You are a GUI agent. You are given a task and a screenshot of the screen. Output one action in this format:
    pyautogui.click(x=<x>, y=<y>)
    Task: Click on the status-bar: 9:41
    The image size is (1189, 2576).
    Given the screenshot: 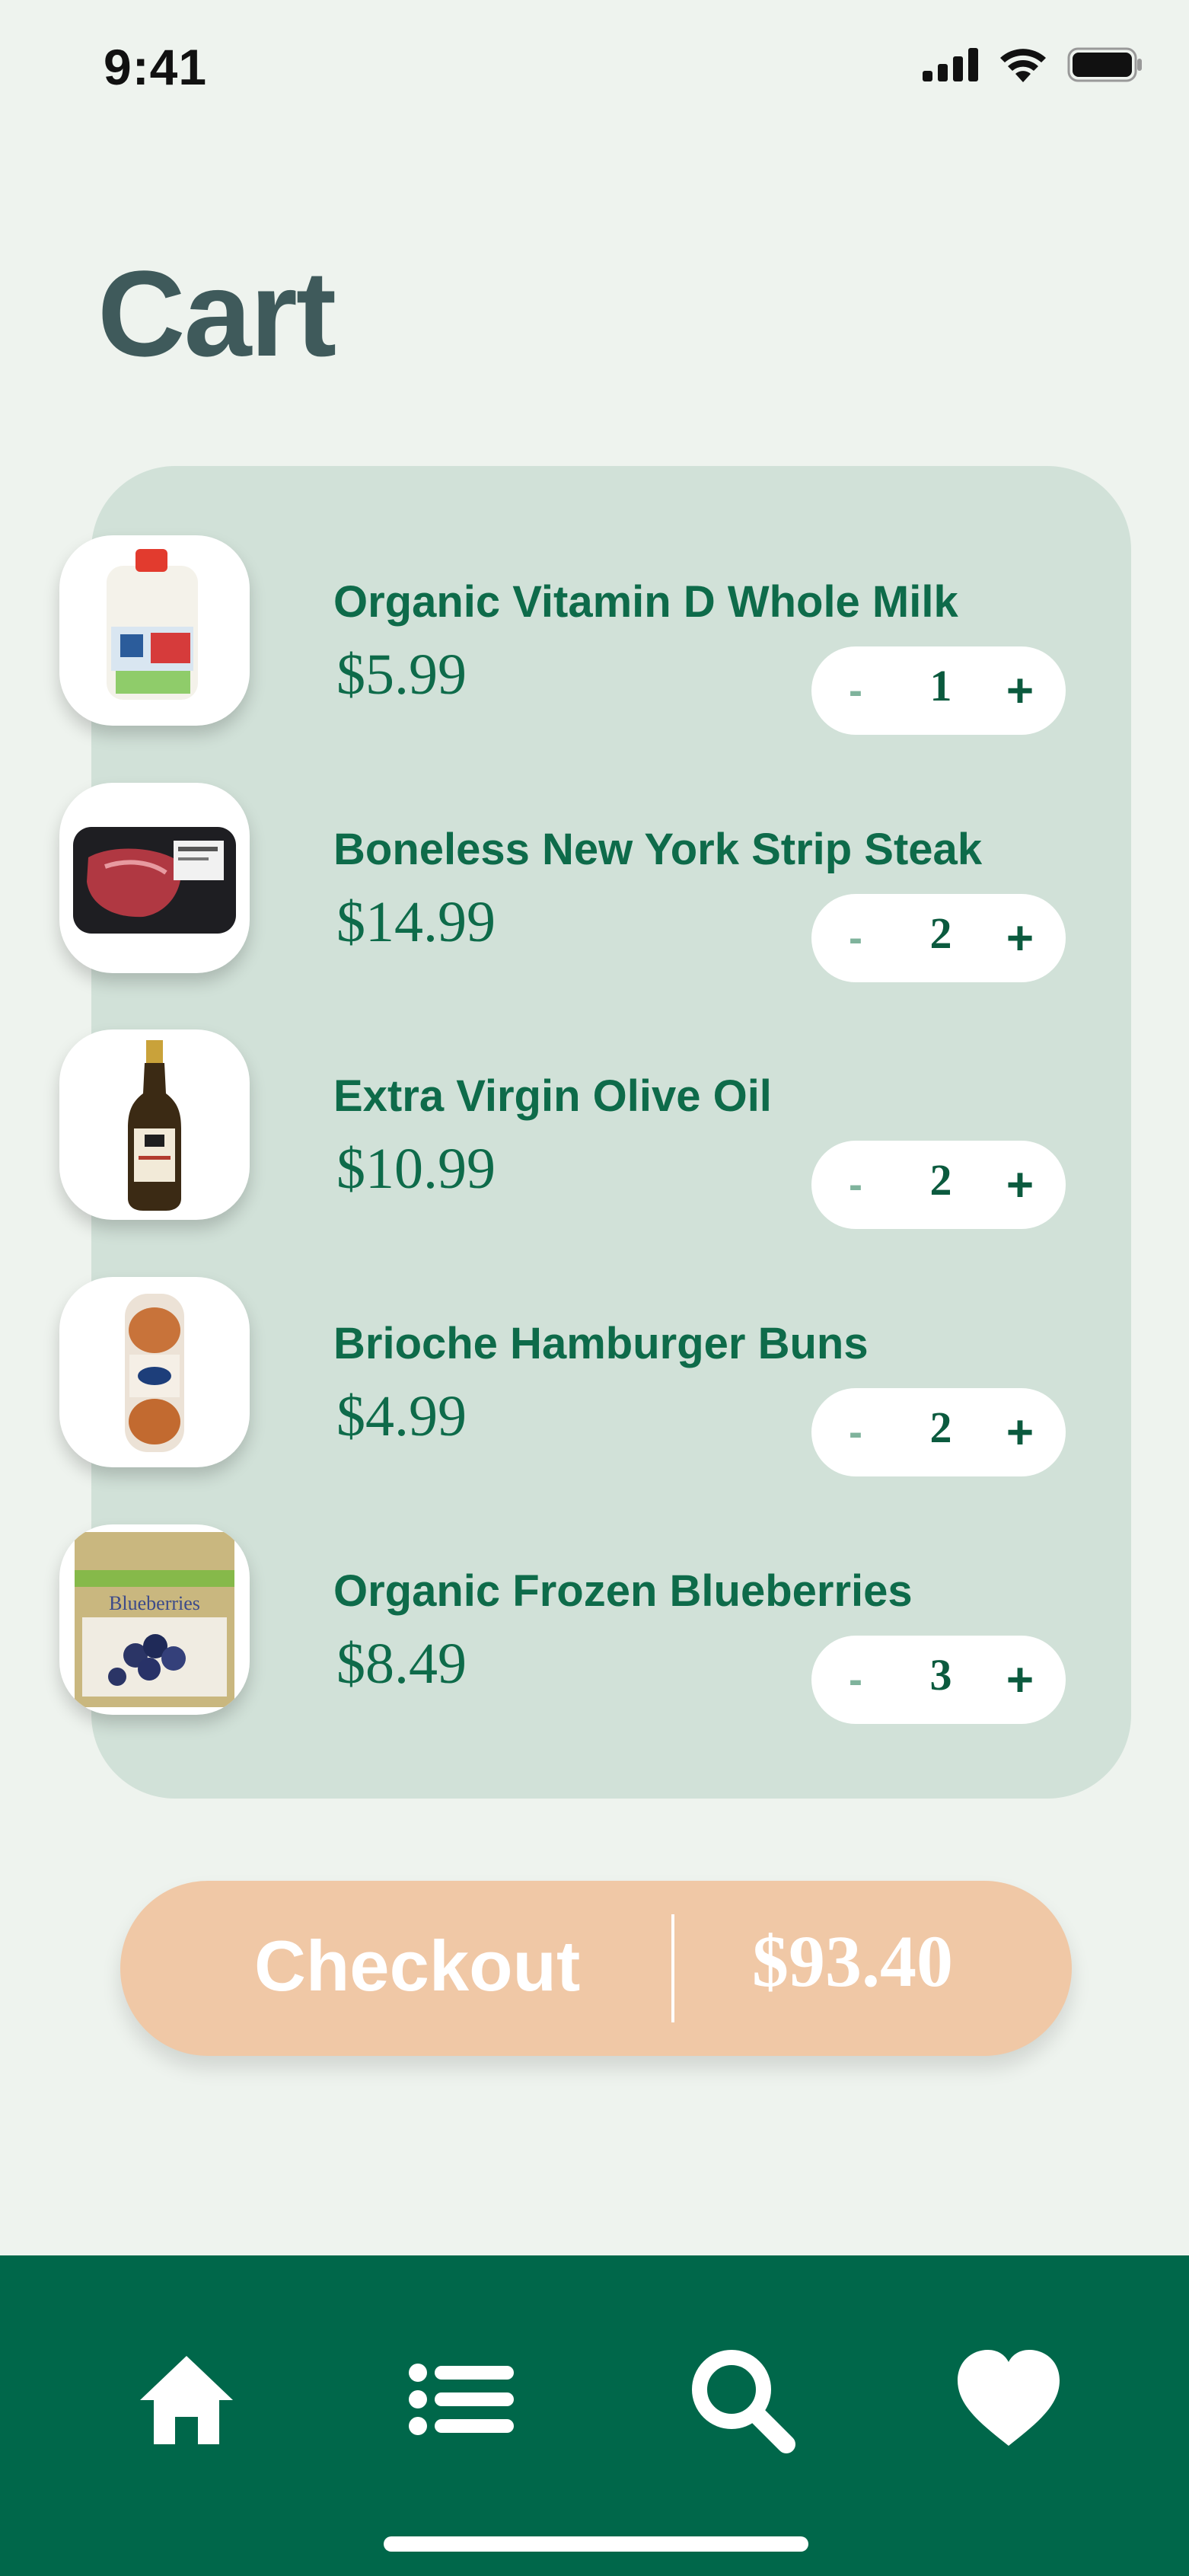 What is the action you would take?
    pyautogui.click(x=594, y=68)
    